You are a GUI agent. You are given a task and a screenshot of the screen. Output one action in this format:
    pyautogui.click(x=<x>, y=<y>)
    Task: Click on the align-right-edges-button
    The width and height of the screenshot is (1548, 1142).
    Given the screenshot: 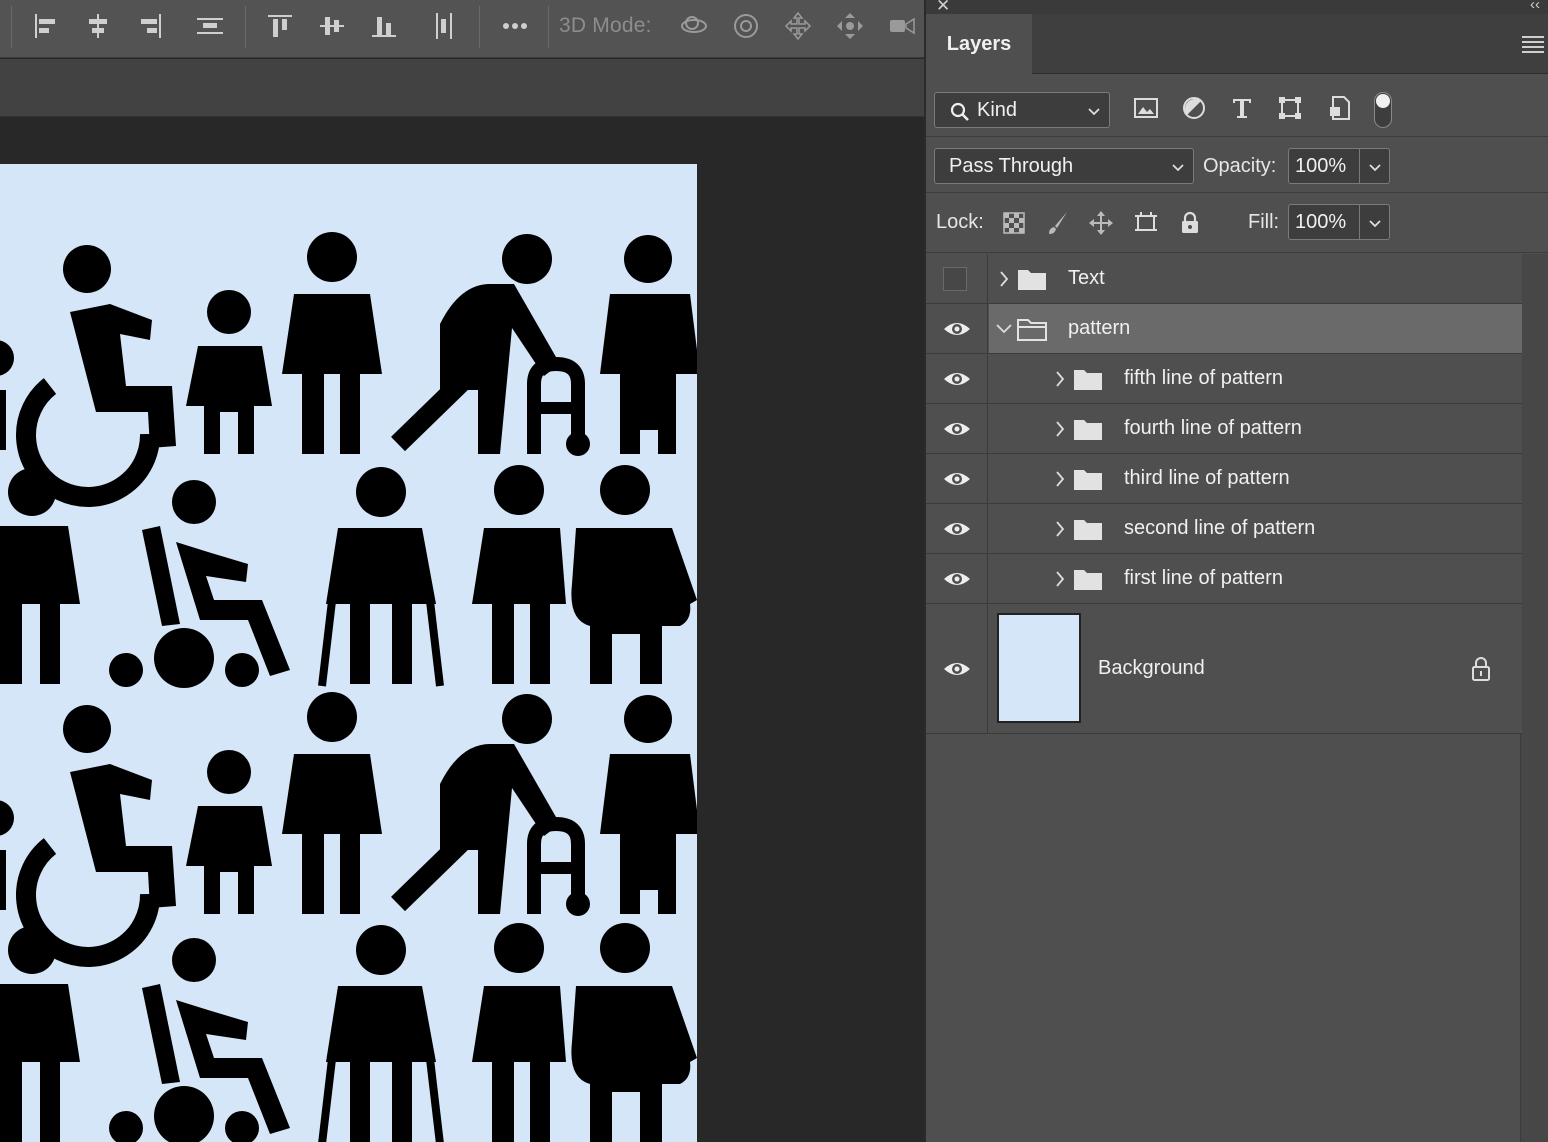 What is the action you would take?
    pyautogui.click(x=150, y=26)
    